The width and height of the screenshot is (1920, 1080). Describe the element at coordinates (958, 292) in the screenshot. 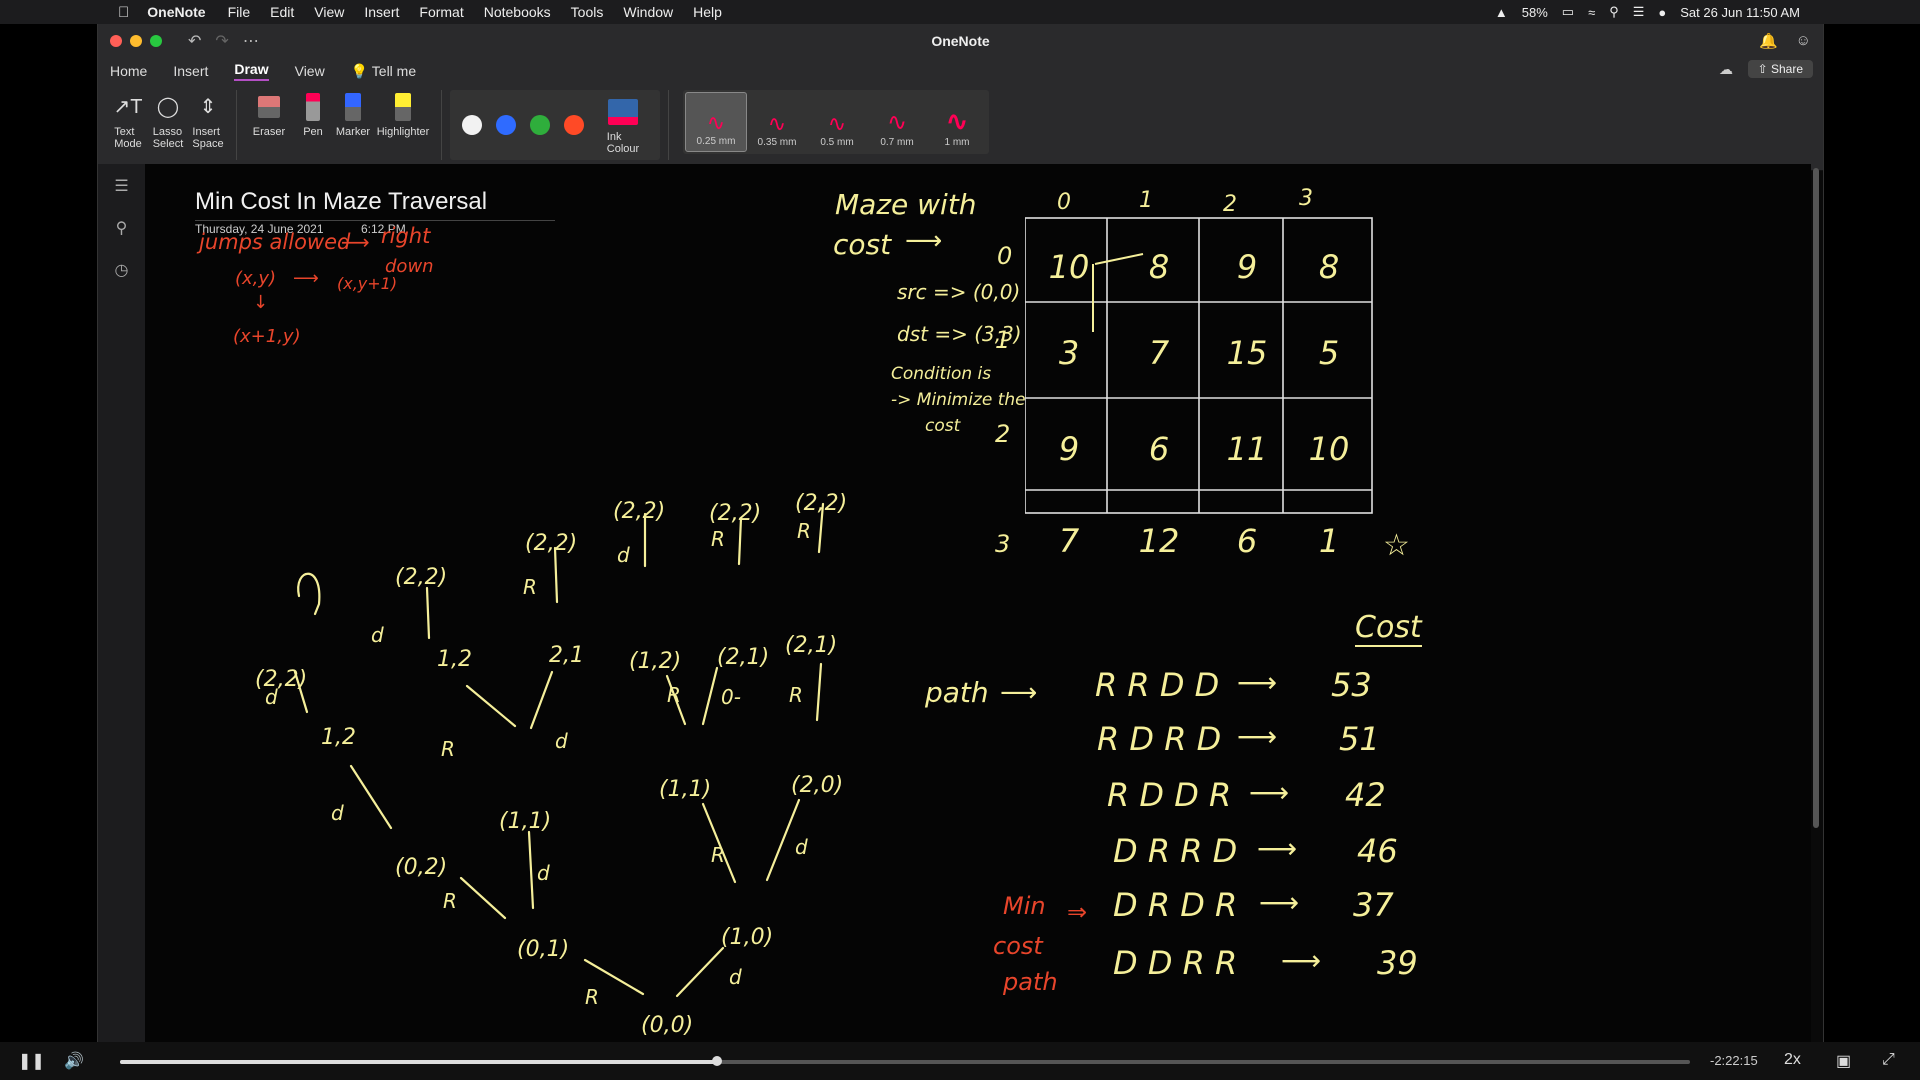

I see `ink-src: src => (0,0)` at that location.